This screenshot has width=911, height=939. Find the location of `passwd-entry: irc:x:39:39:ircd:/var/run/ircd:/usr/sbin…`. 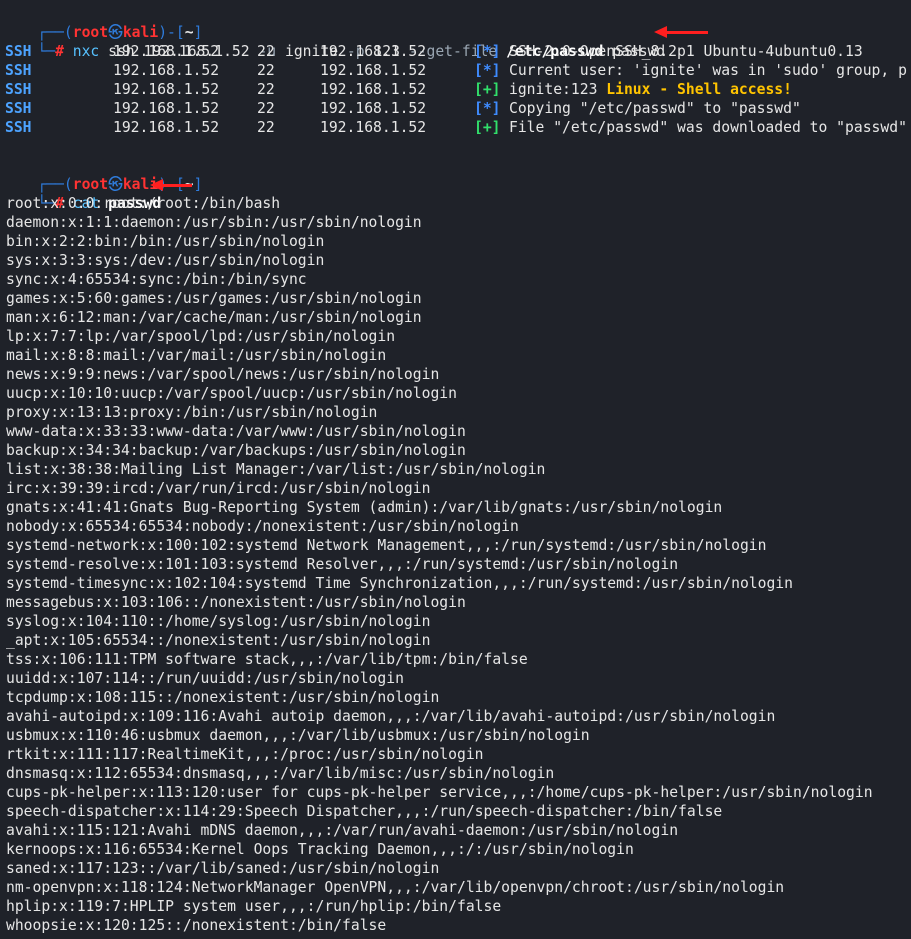

passwd-entry: irc:x:39:39:ircd:/var/run/ircd:/usr/sbin… is located at coordinates (218, 488).